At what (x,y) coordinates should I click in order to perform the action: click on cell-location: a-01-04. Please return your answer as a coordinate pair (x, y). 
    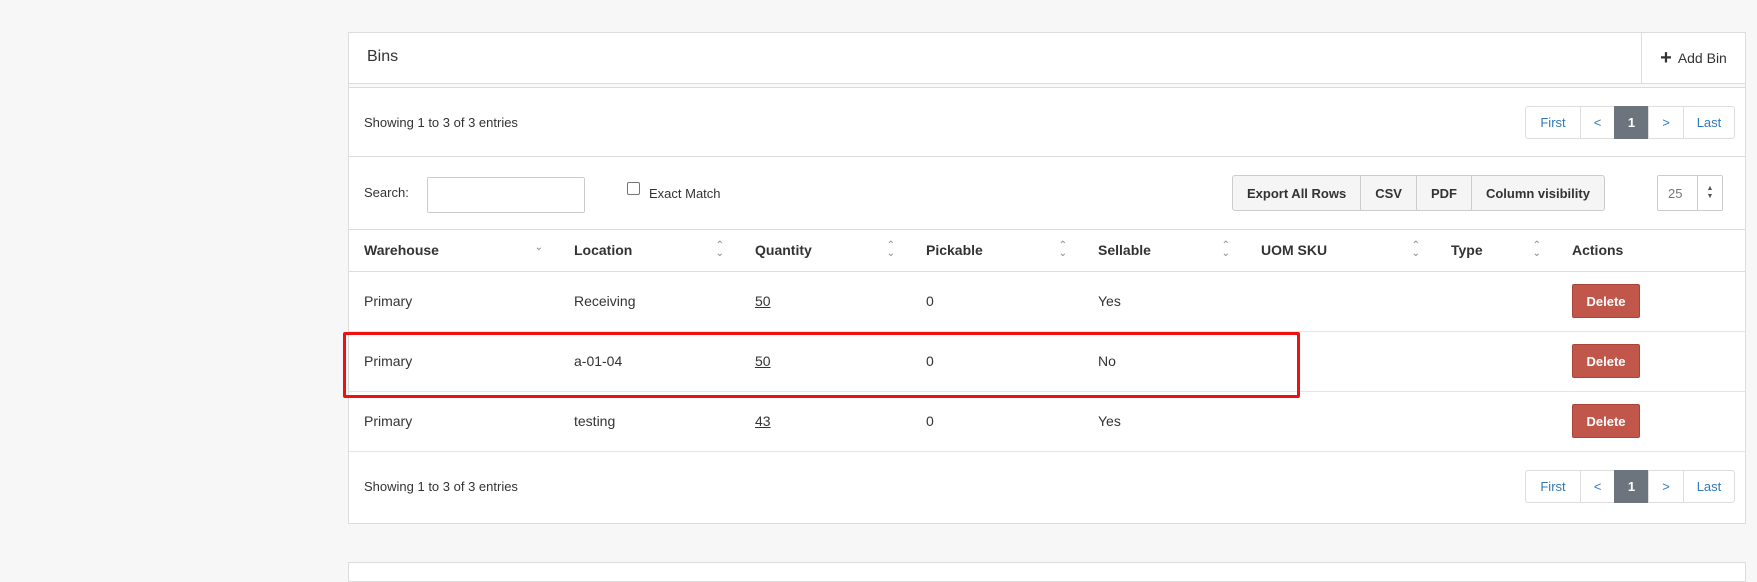
    Looking at the image, I should click on (649, 361).